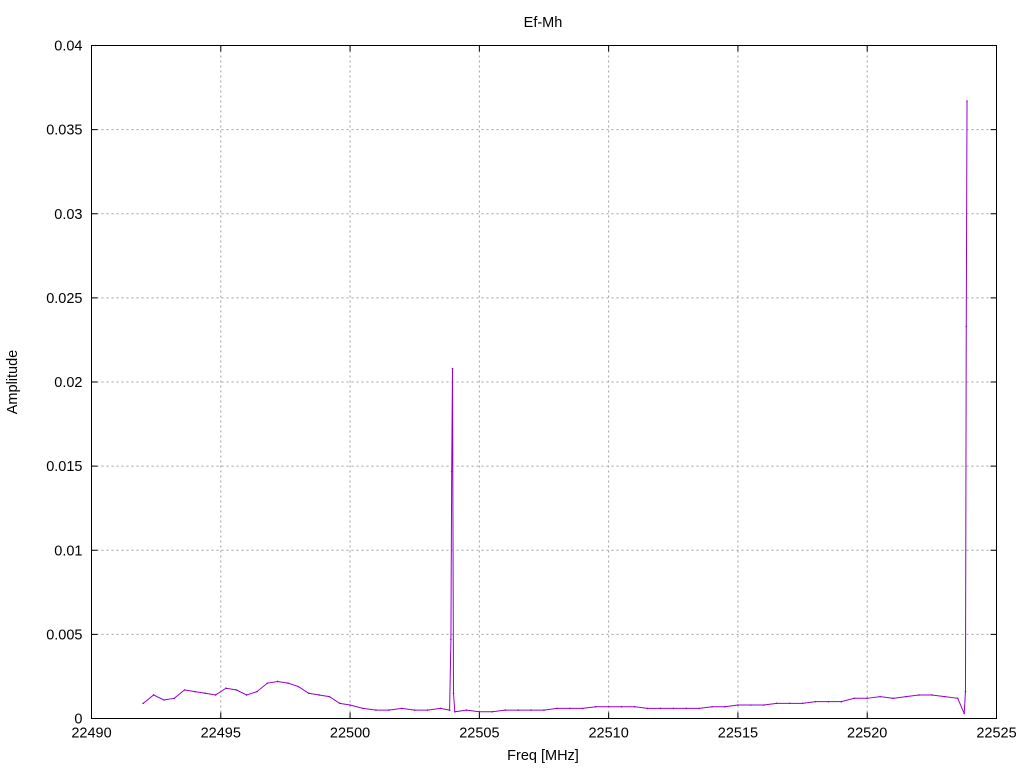 Image resolution: width=1024 pixels, height=768 pixels. What do you see at coordinates (64, 131) in the screenshot?
I see `y-tick-label: 0.035` at bounding box center [64, 131].